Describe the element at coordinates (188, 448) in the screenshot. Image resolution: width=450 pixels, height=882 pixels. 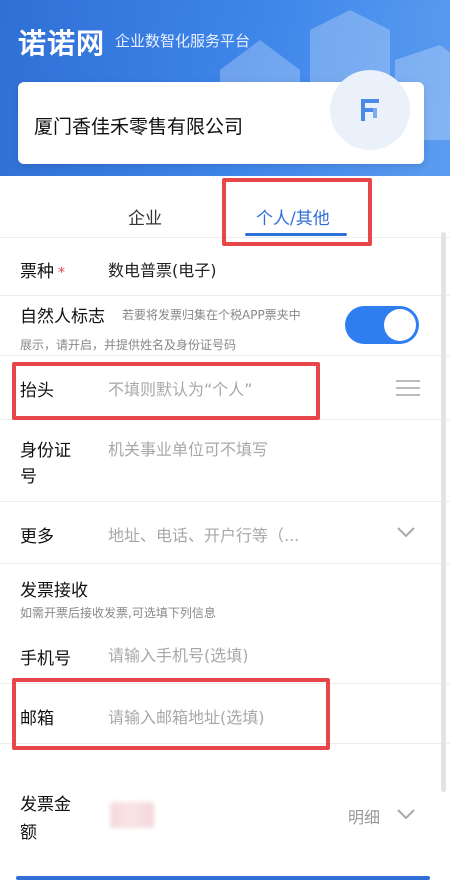
I see `id-number-input: 机关事业单位可不填写` at that location.